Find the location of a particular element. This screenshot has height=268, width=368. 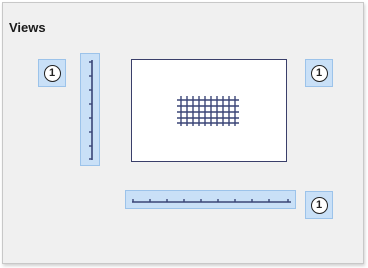

page-view-badge: 1 is located at coordinates (319, 73).